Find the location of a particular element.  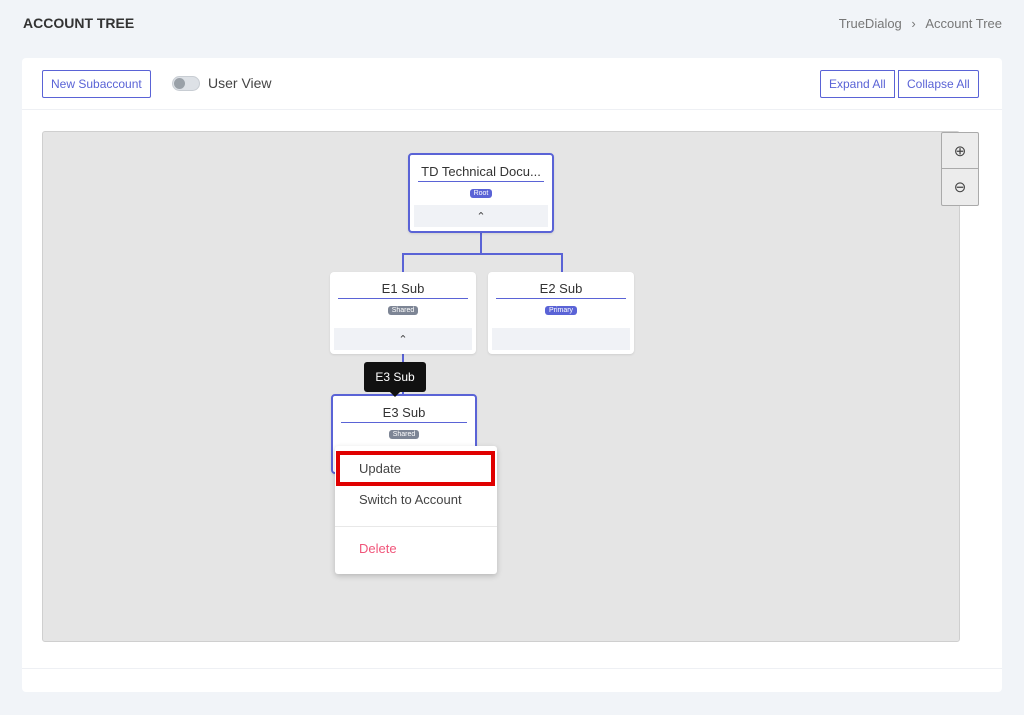

zoom-controls: ⊕ ⊖ is located at coordinates (960, 169).